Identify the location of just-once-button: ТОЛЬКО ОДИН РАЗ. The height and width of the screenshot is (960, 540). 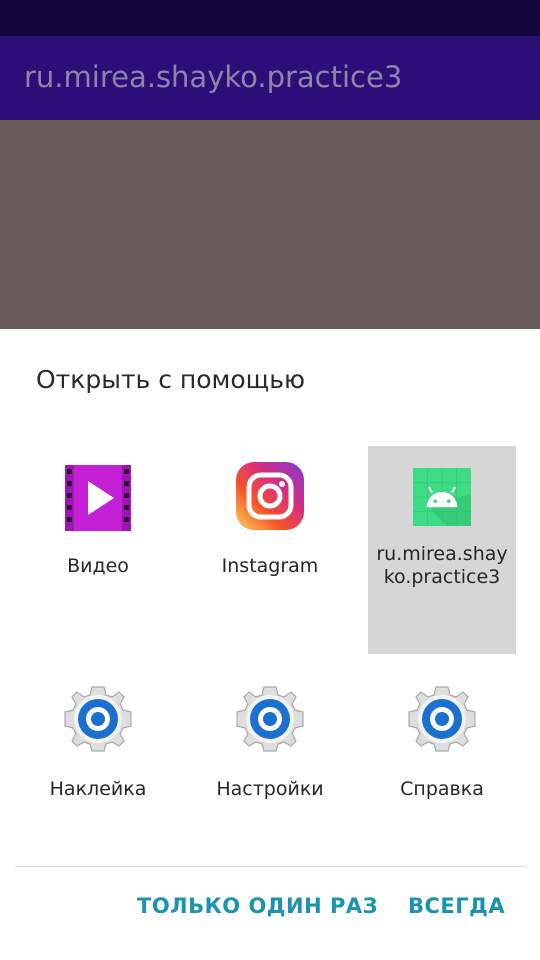
(257, 906).